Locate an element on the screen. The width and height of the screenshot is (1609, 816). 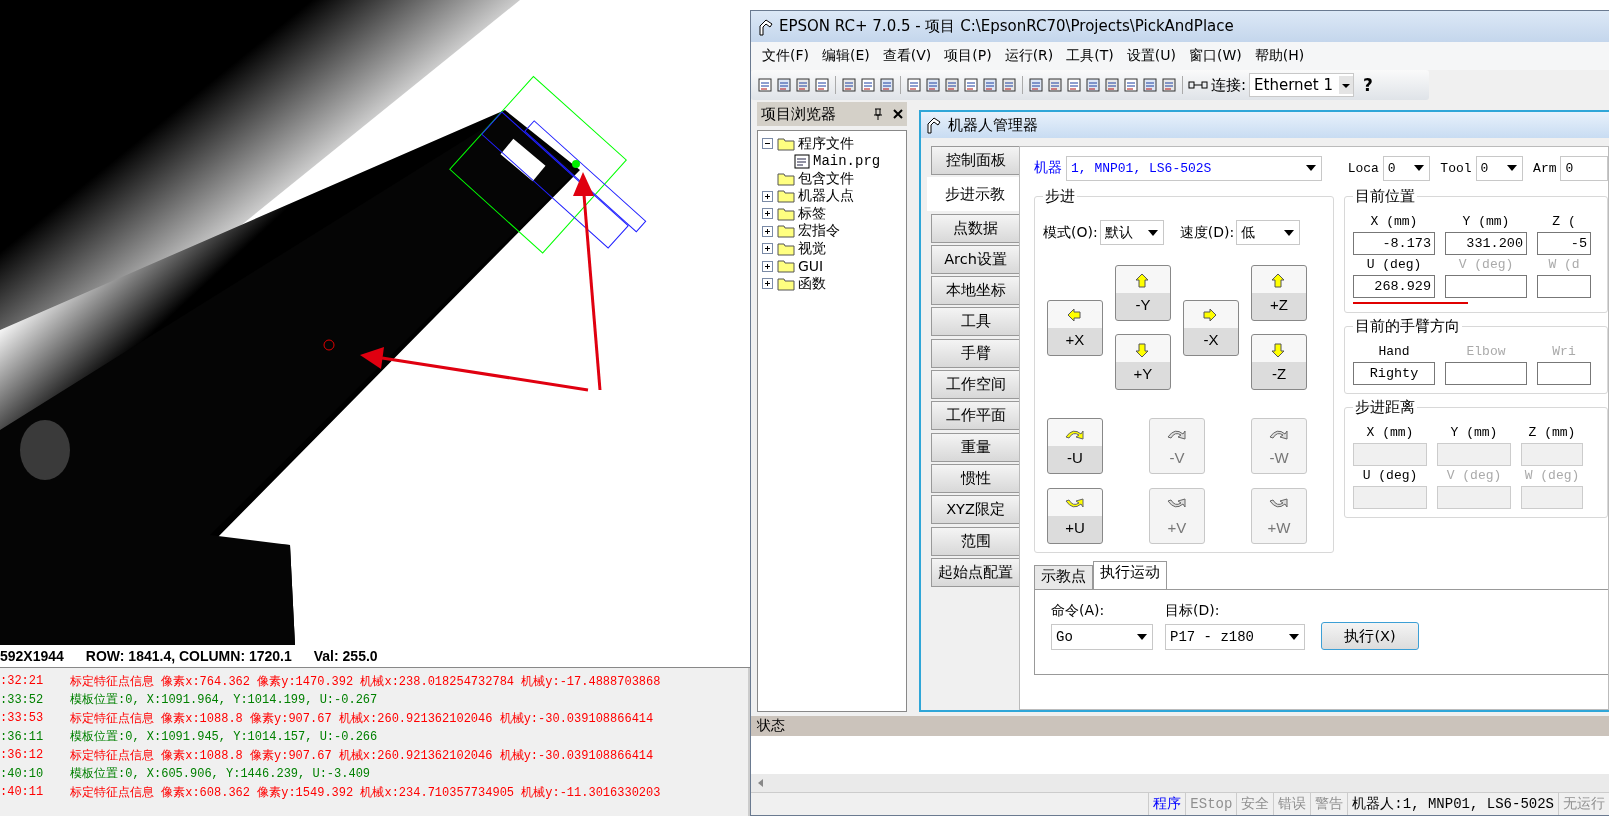
side-tab: 工作平面 is located at coordinates (975, 416).